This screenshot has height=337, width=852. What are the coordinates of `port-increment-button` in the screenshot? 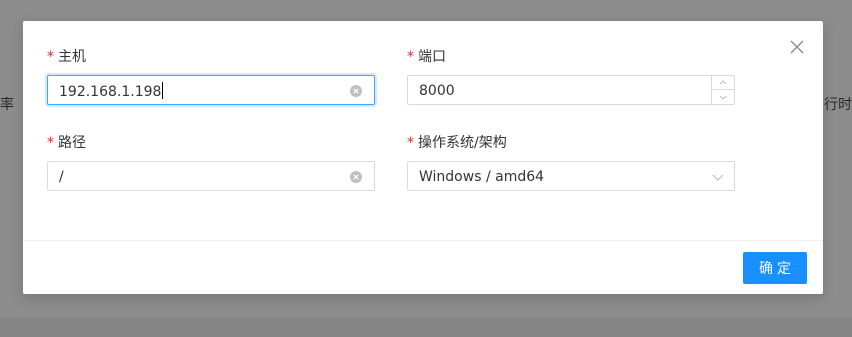 It's located at (723, 83).